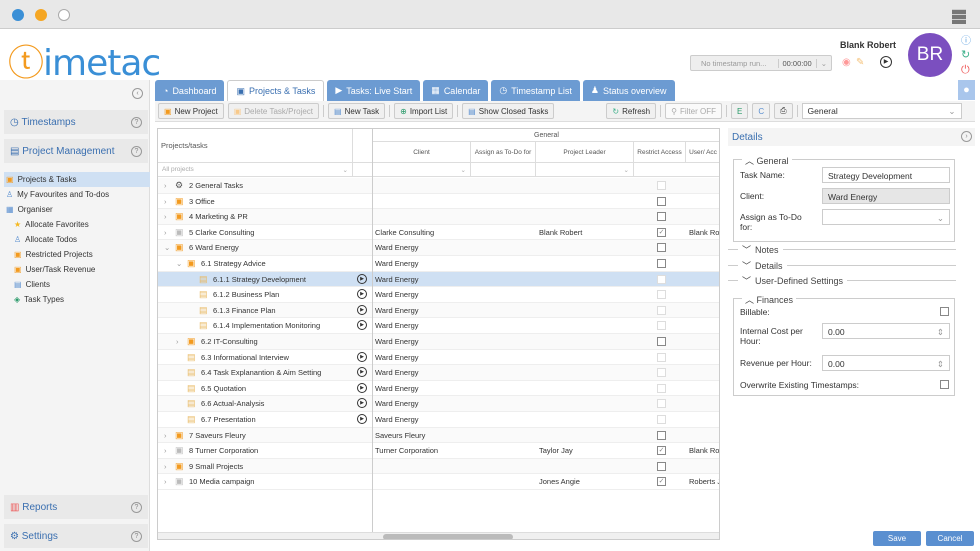 The height and width of the screenshot is (551, 980). I want to click on menu-icon: ▬ ▬ ▬, so click(960, 14).